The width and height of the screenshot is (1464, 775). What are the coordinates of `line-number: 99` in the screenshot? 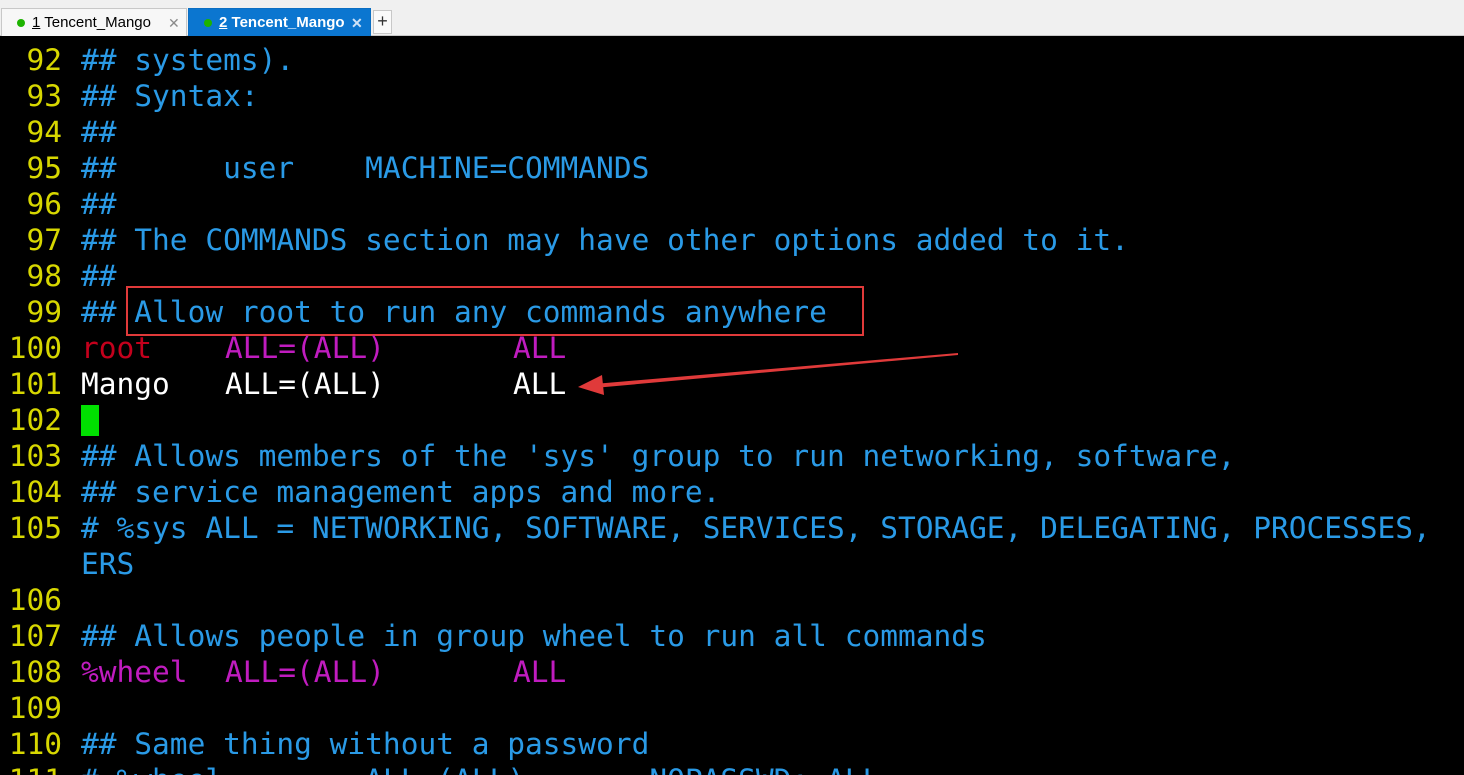 It's located at (44, 312).